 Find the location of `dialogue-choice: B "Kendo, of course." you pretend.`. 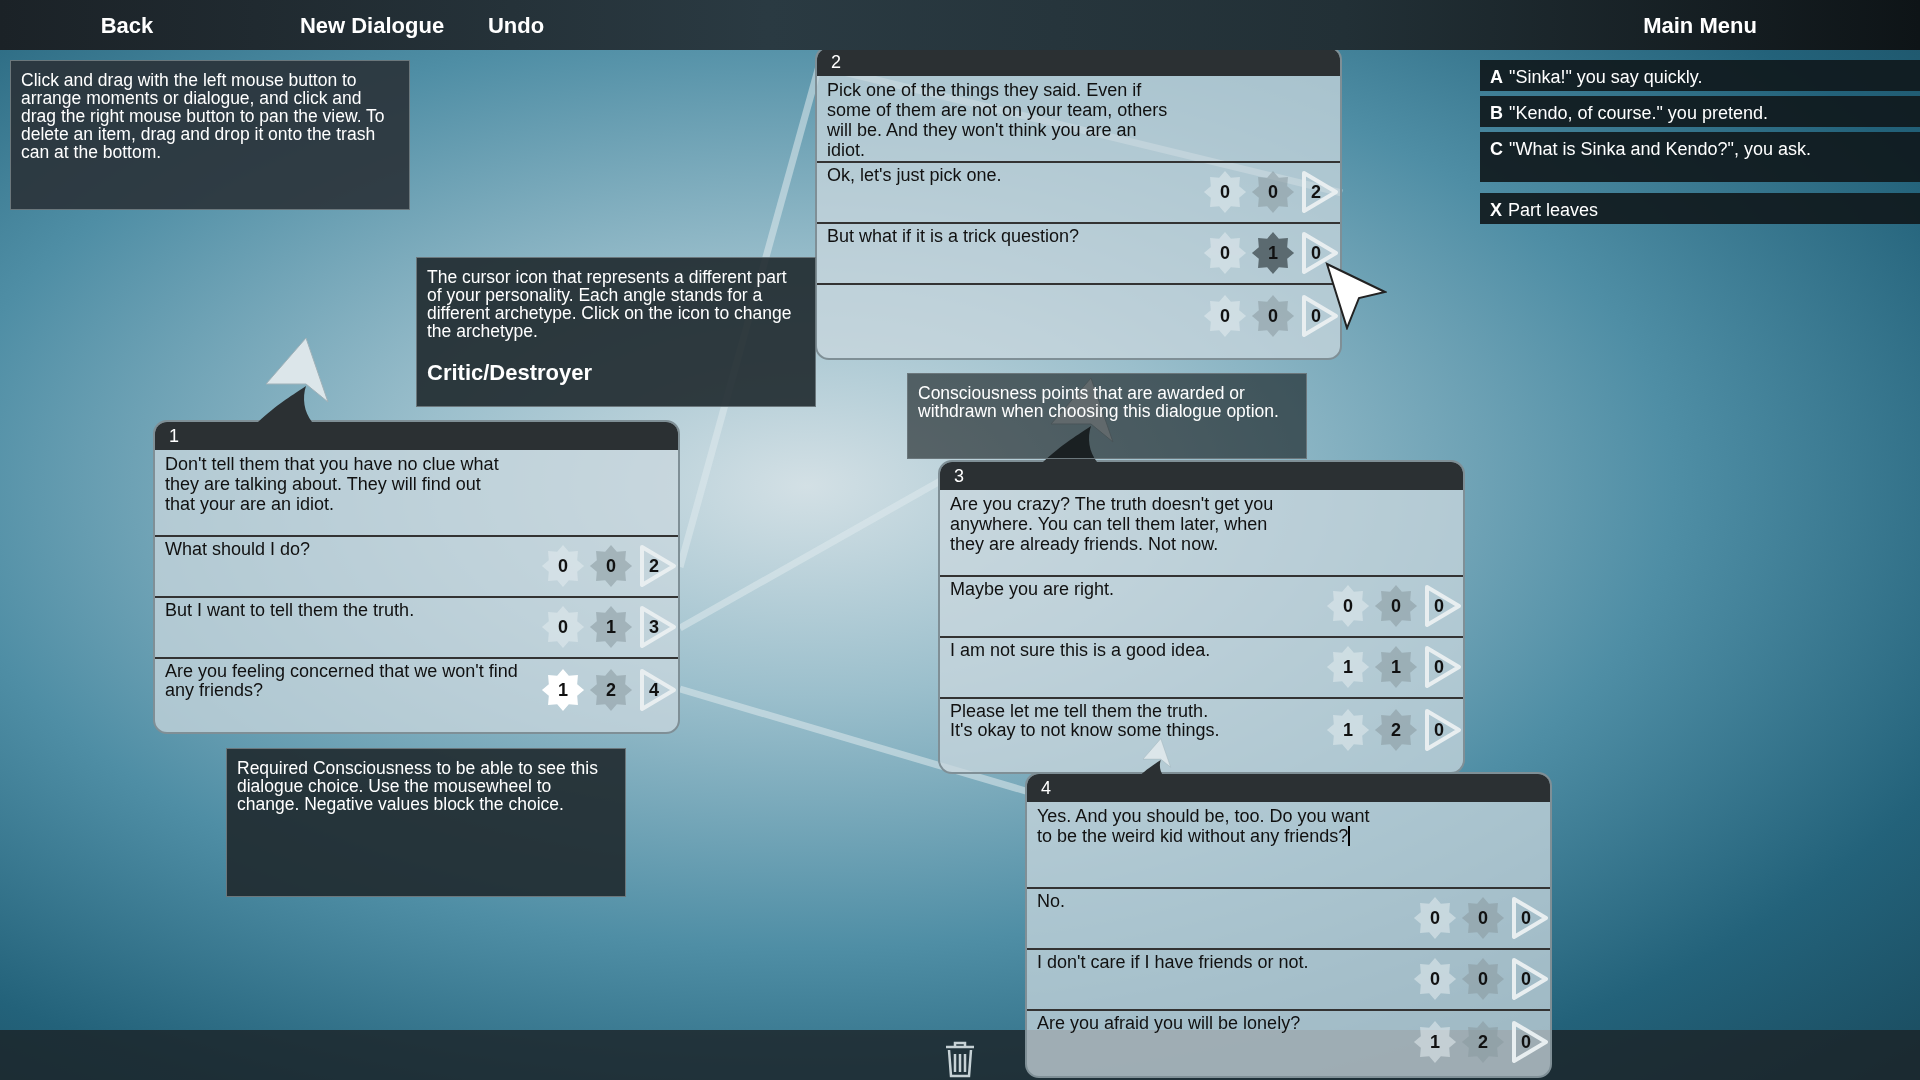

dialogue-choice: B "Kendo, of course." you pretend. is located at coordinates (1700, 111).